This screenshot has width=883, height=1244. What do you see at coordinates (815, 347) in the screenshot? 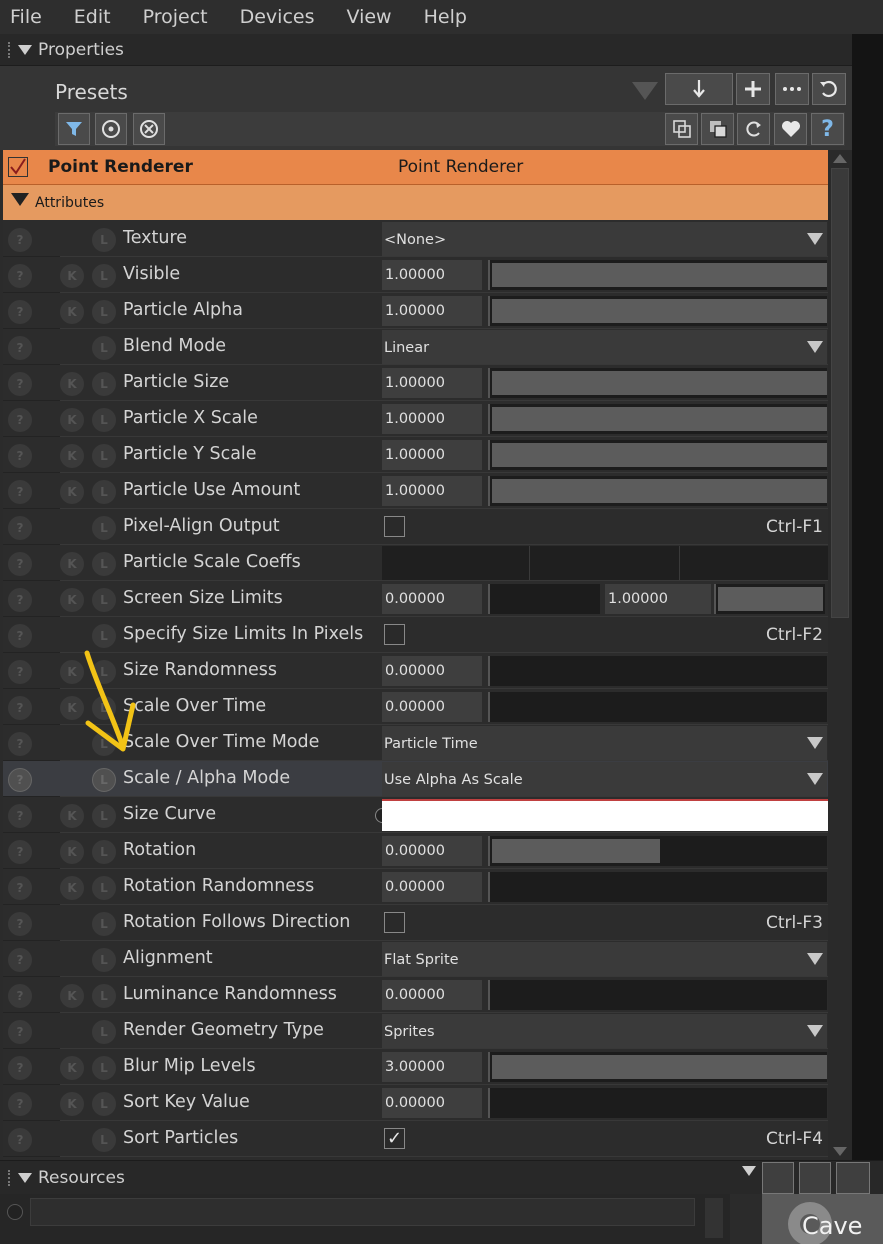
I see `chevron-down-icon` at bounding box center [815, 347].